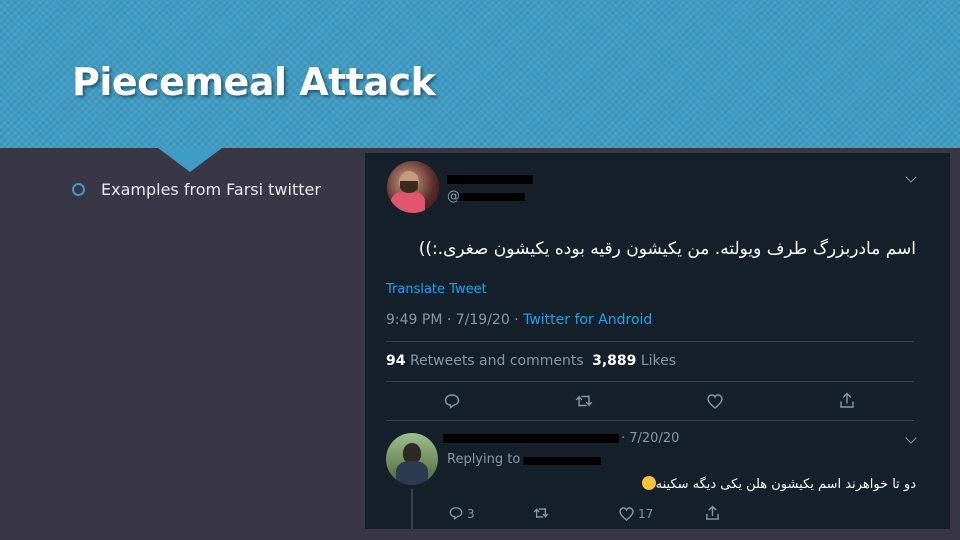 The height and width of the screenshot is (540, 960). Describe the element at coordinates (408, 202) in the screenshot. I see `avatar-shirt` at that location.